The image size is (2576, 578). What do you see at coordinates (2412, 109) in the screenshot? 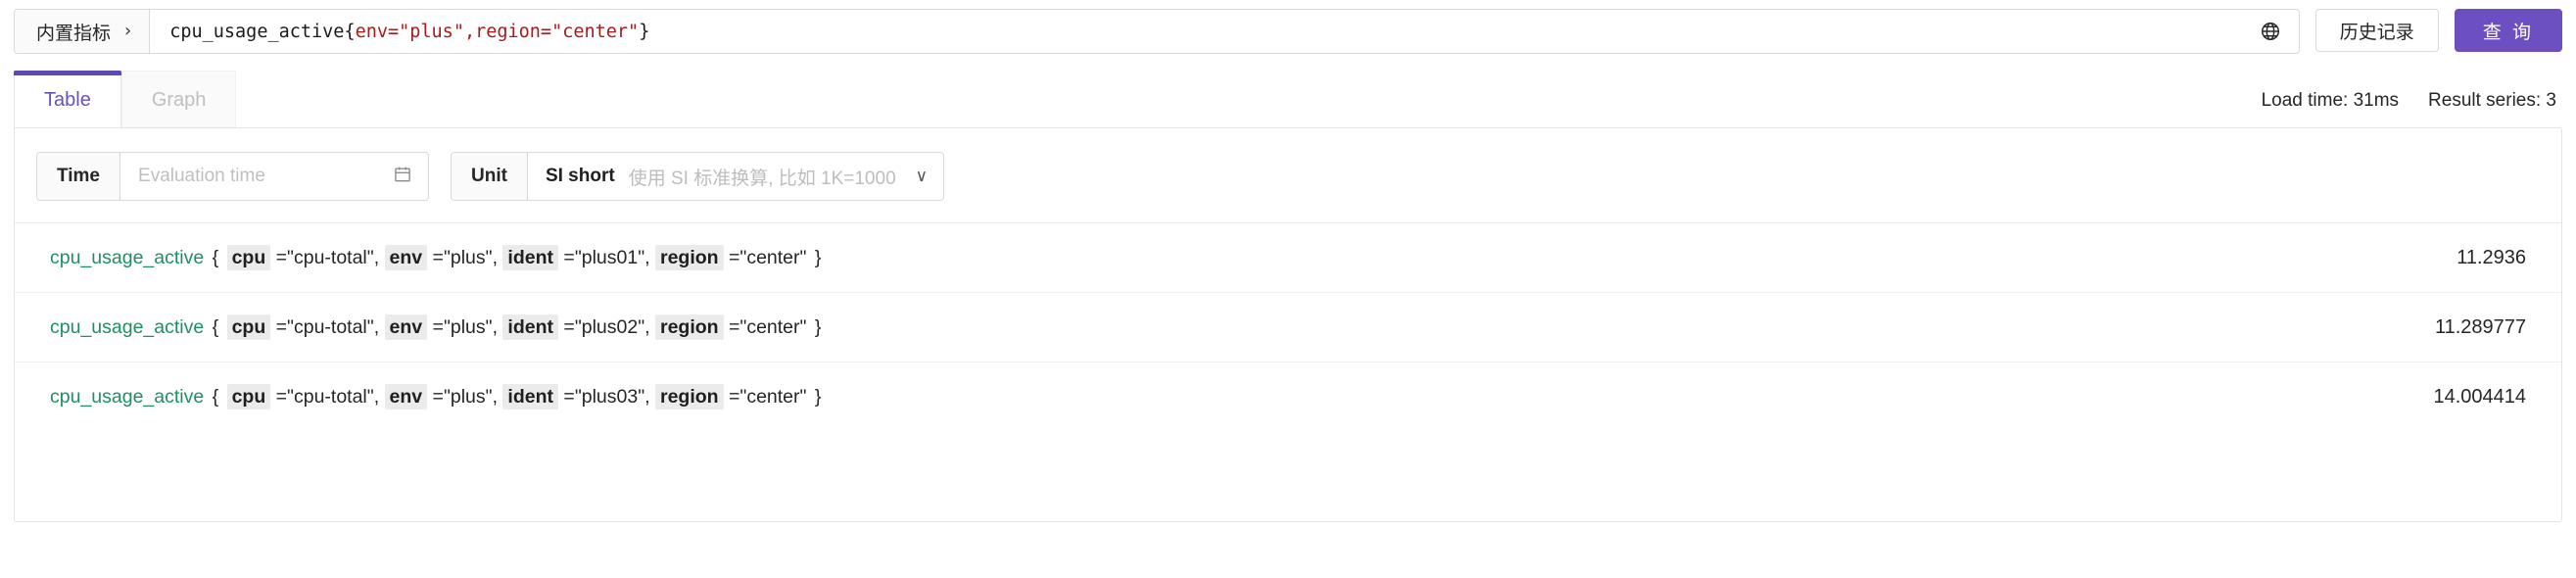
I see `result-status: Load time: 31ms Result series: 3` at bounding box center [2412, 109].